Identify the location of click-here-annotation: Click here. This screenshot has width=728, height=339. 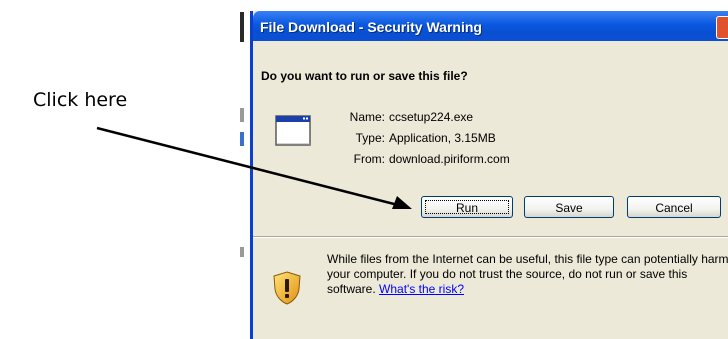
(80, 100).